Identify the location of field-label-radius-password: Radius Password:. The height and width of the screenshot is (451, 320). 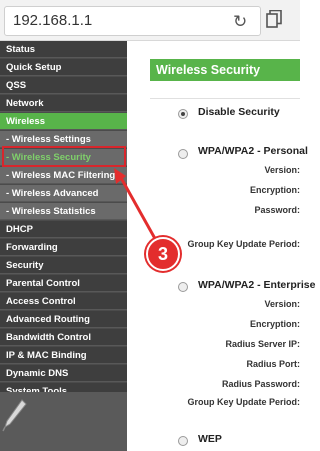
(260, 384).